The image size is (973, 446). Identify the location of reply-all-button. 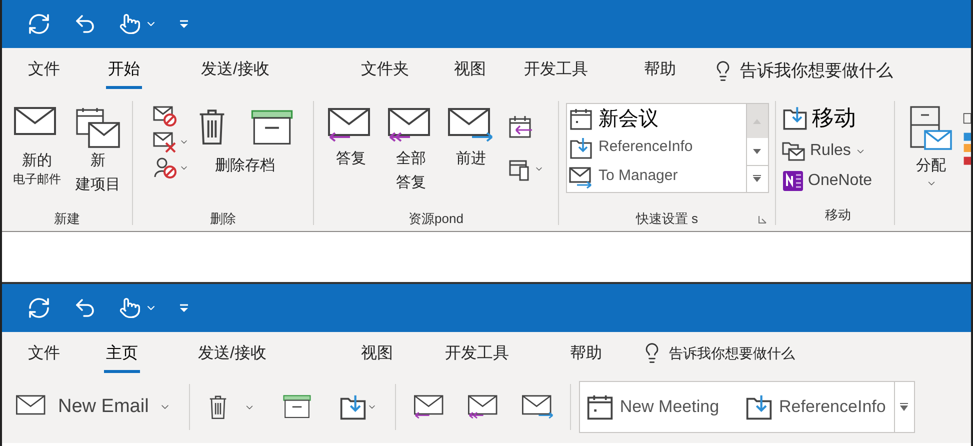
(484, 407).